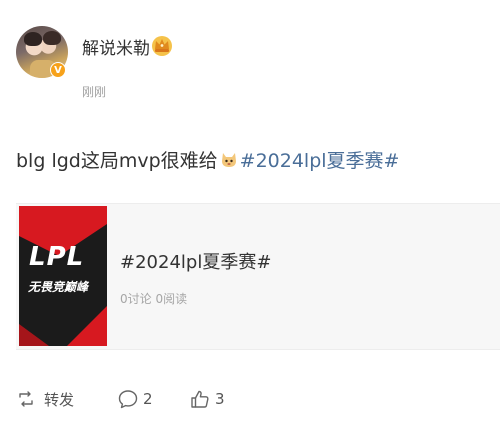 The width and height of the screenshot is (500, 440). Describe the element at coordinates (250, 399) in the screenshot. I see `action-bar: 转发 2 3` at that location.